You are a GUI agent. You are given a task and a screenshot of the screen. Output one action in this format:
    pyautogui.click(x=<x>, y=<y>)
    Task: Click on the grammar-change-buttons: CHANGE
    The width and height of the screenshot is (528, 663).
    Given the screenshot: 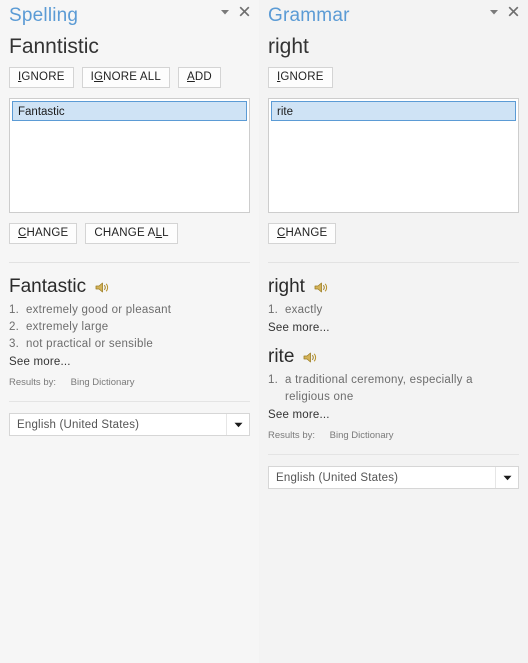 What is the action you would take?
    pyautogui.click(x=393, y=233)
    